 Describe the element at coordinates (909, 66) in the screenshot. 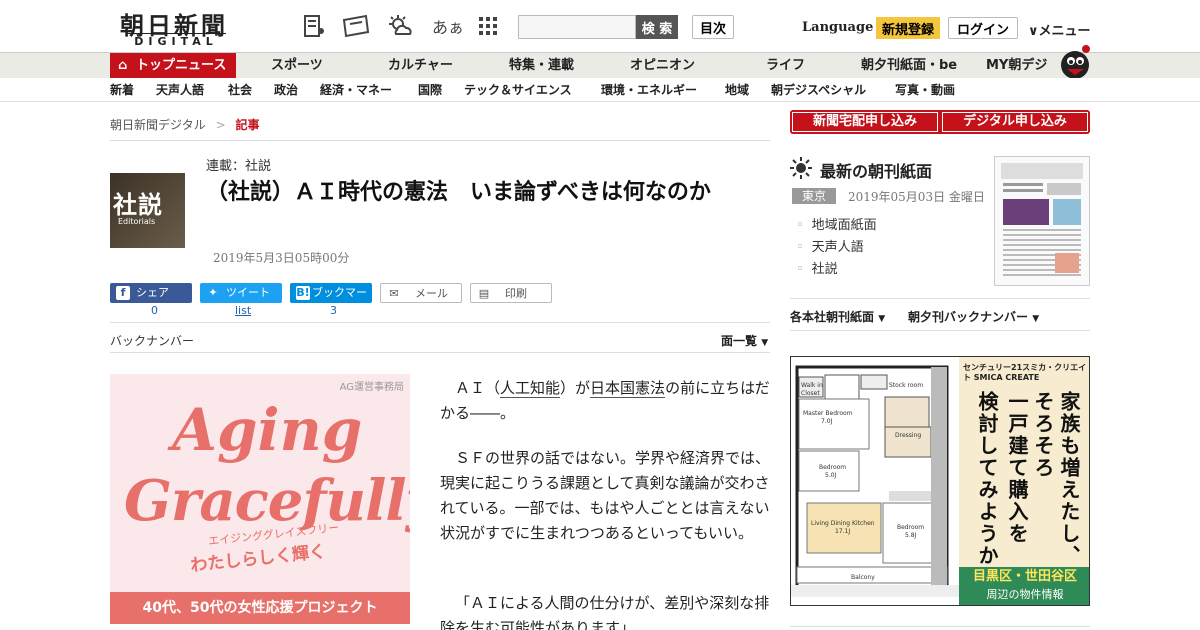

I see `nav-item-paper: 朝夕刊紙面・be` at that location.